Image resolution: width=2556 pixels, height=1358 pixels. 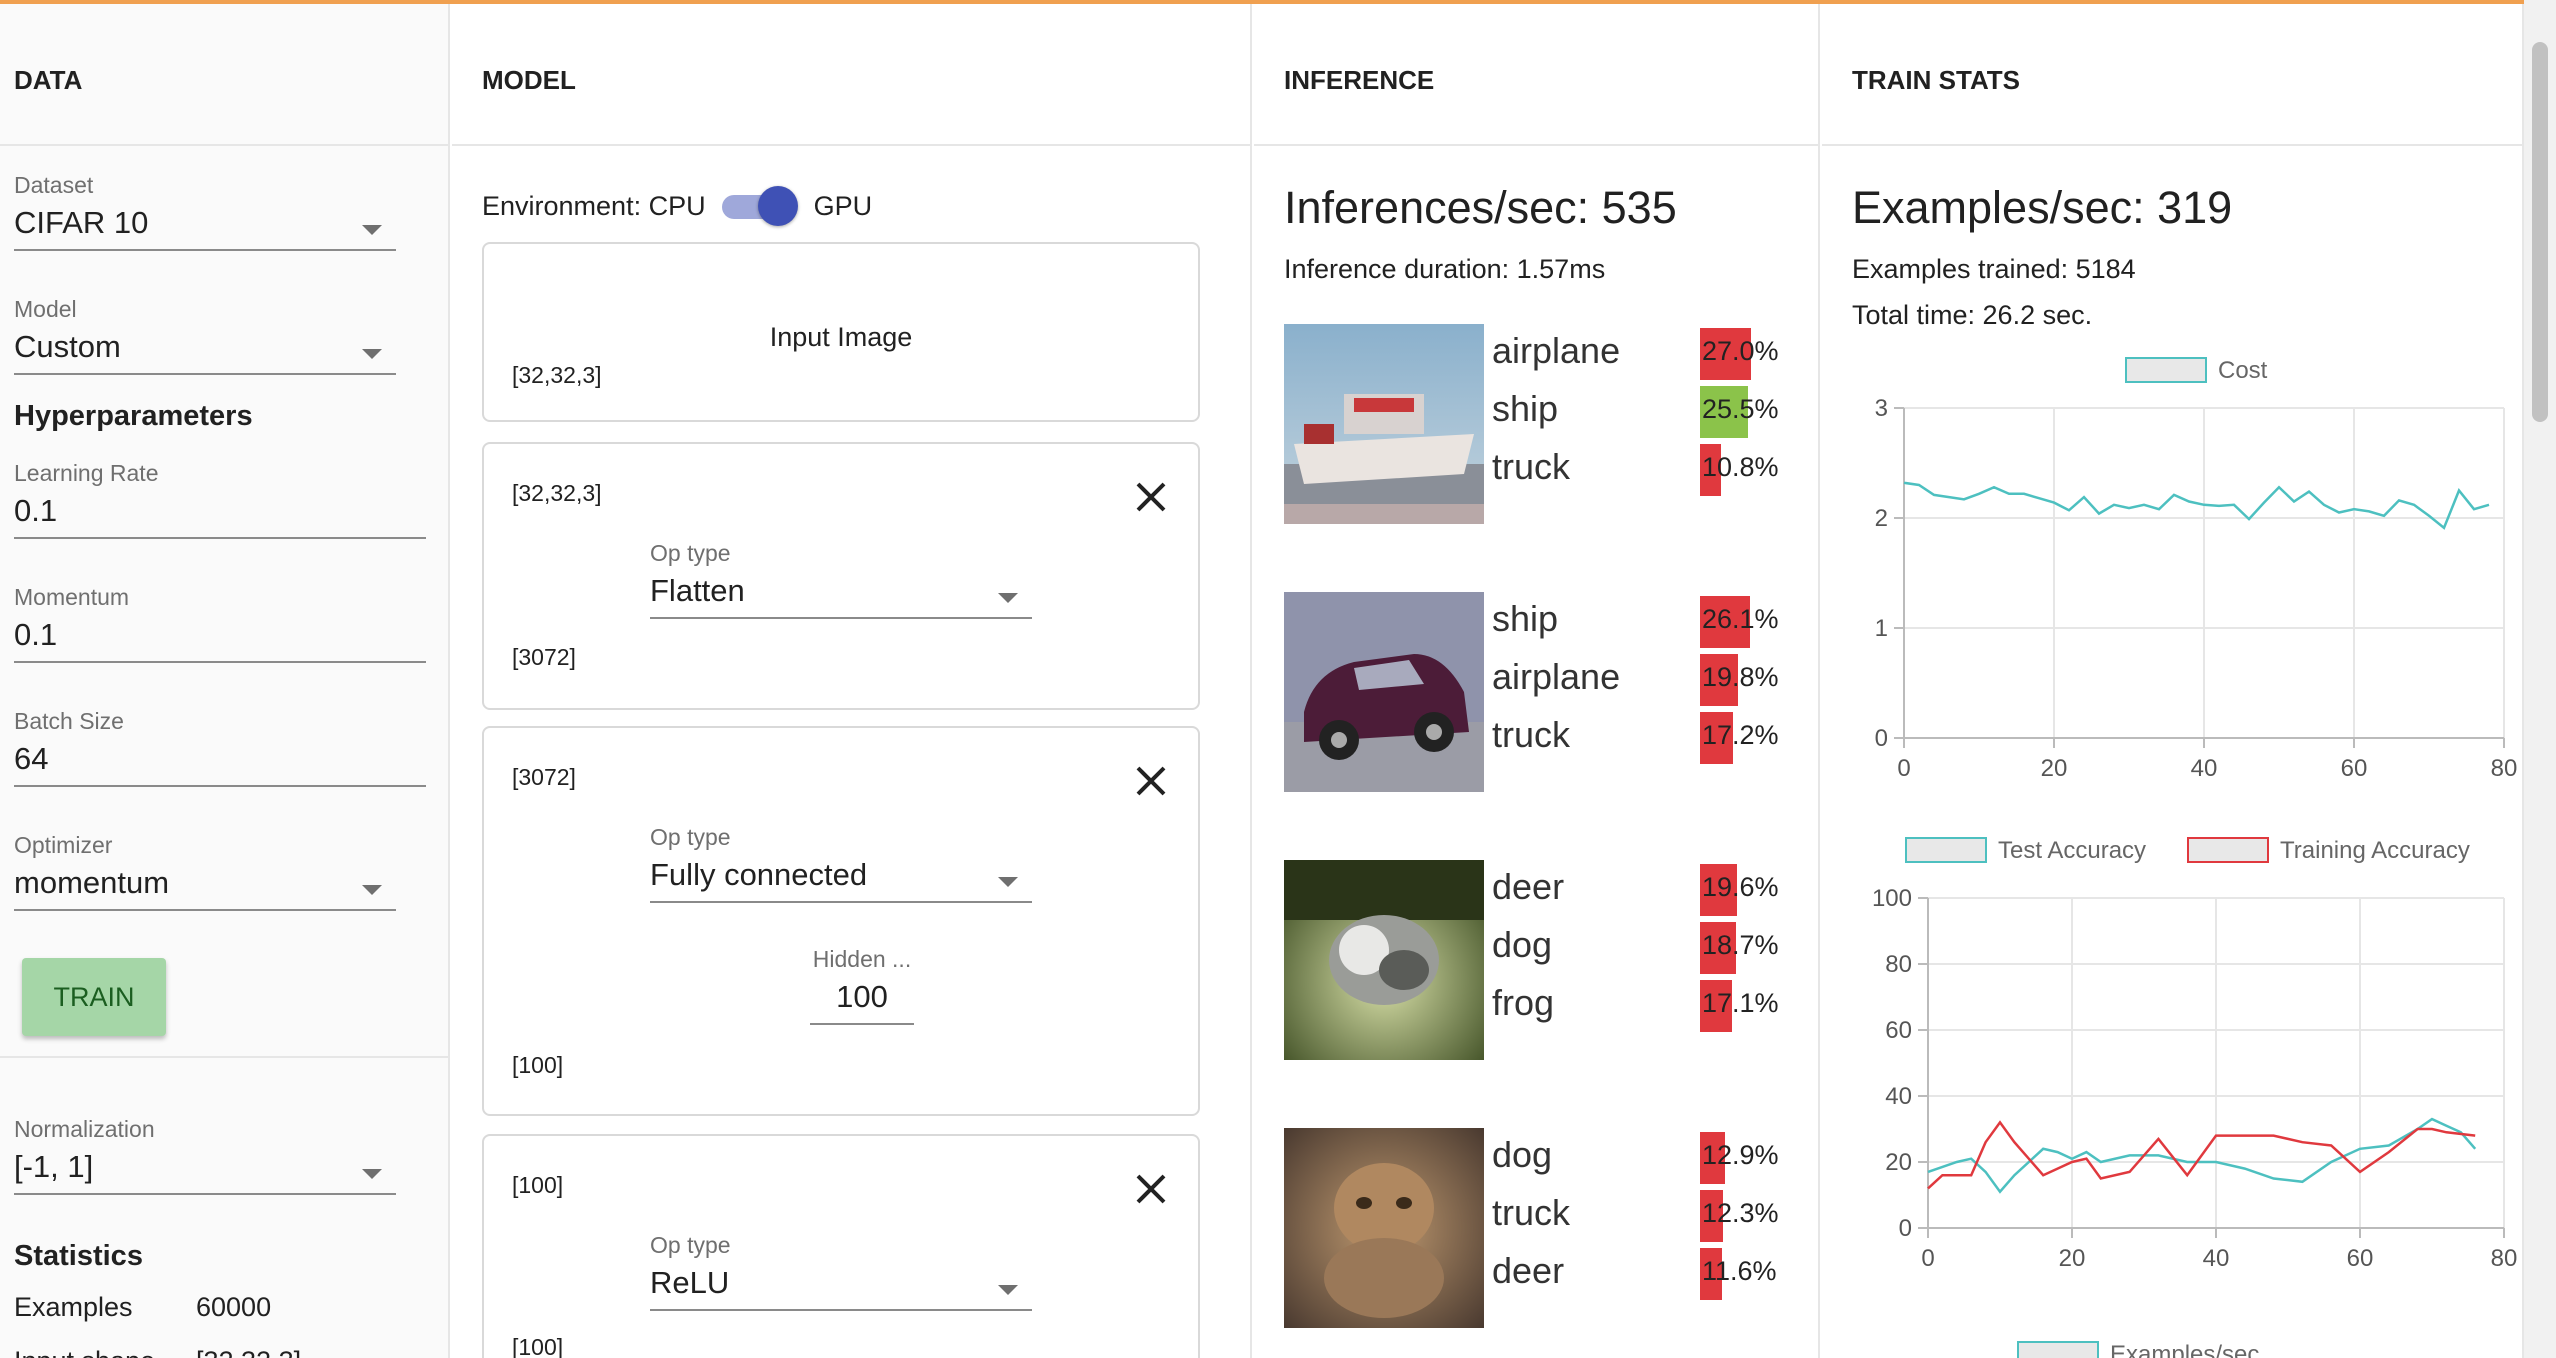 I want to click on y-tick-label: 2, so click(x=1881, y=518).